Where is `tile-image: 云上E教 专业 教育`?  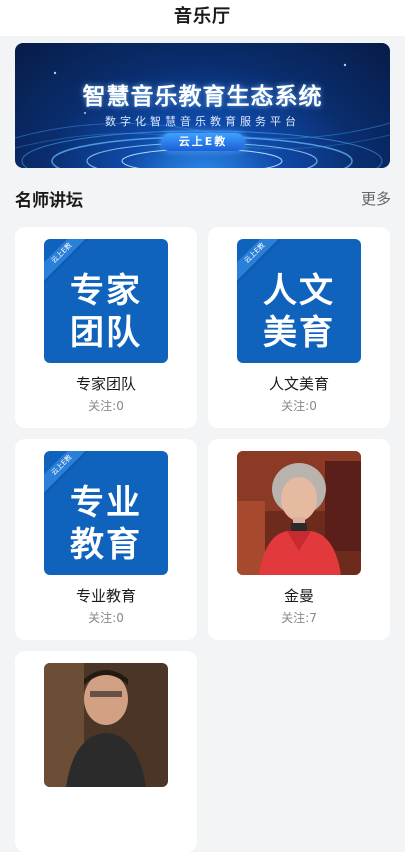 tile-image: 云上E教 专业 教育 is located at coordinates (106, 513).